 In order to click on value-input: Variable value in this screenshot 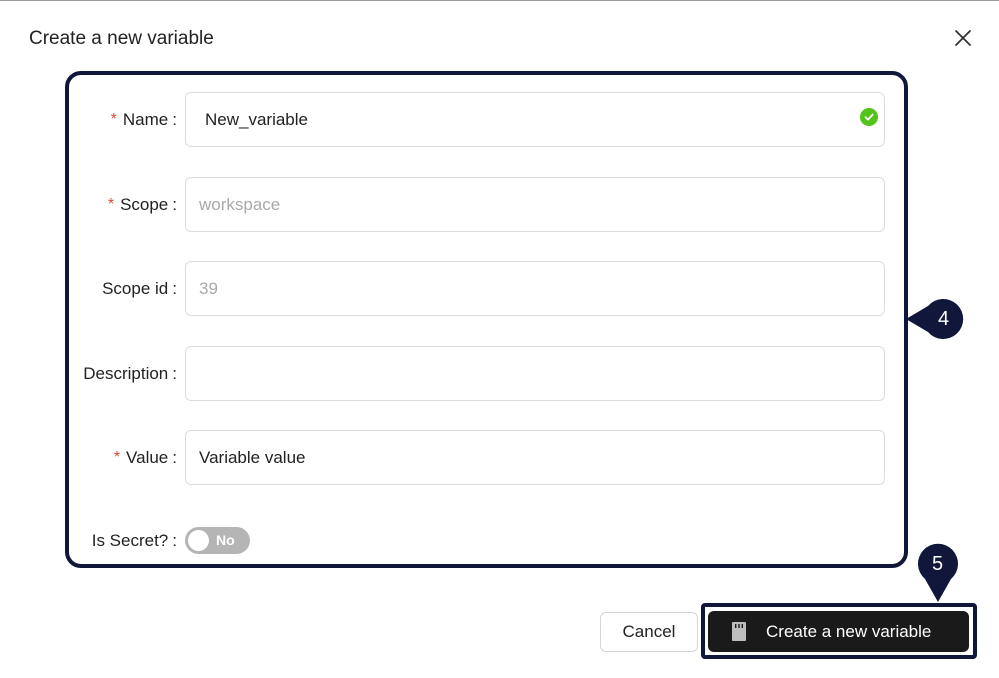, I will do `click(535, 457)`.